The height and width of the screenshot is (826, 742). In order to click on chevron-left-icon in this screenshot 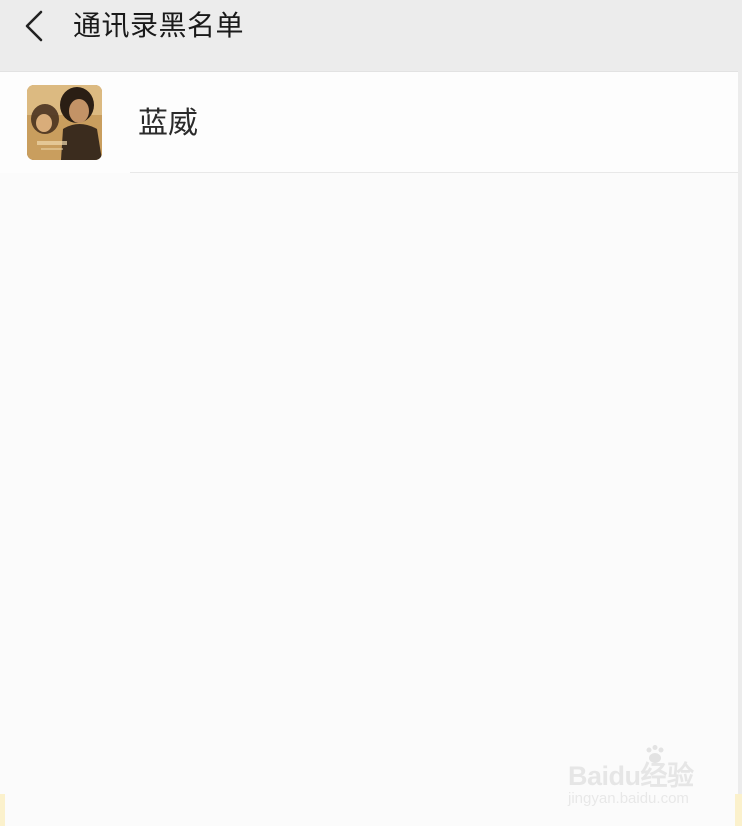, I will do `click(34, 26)`.